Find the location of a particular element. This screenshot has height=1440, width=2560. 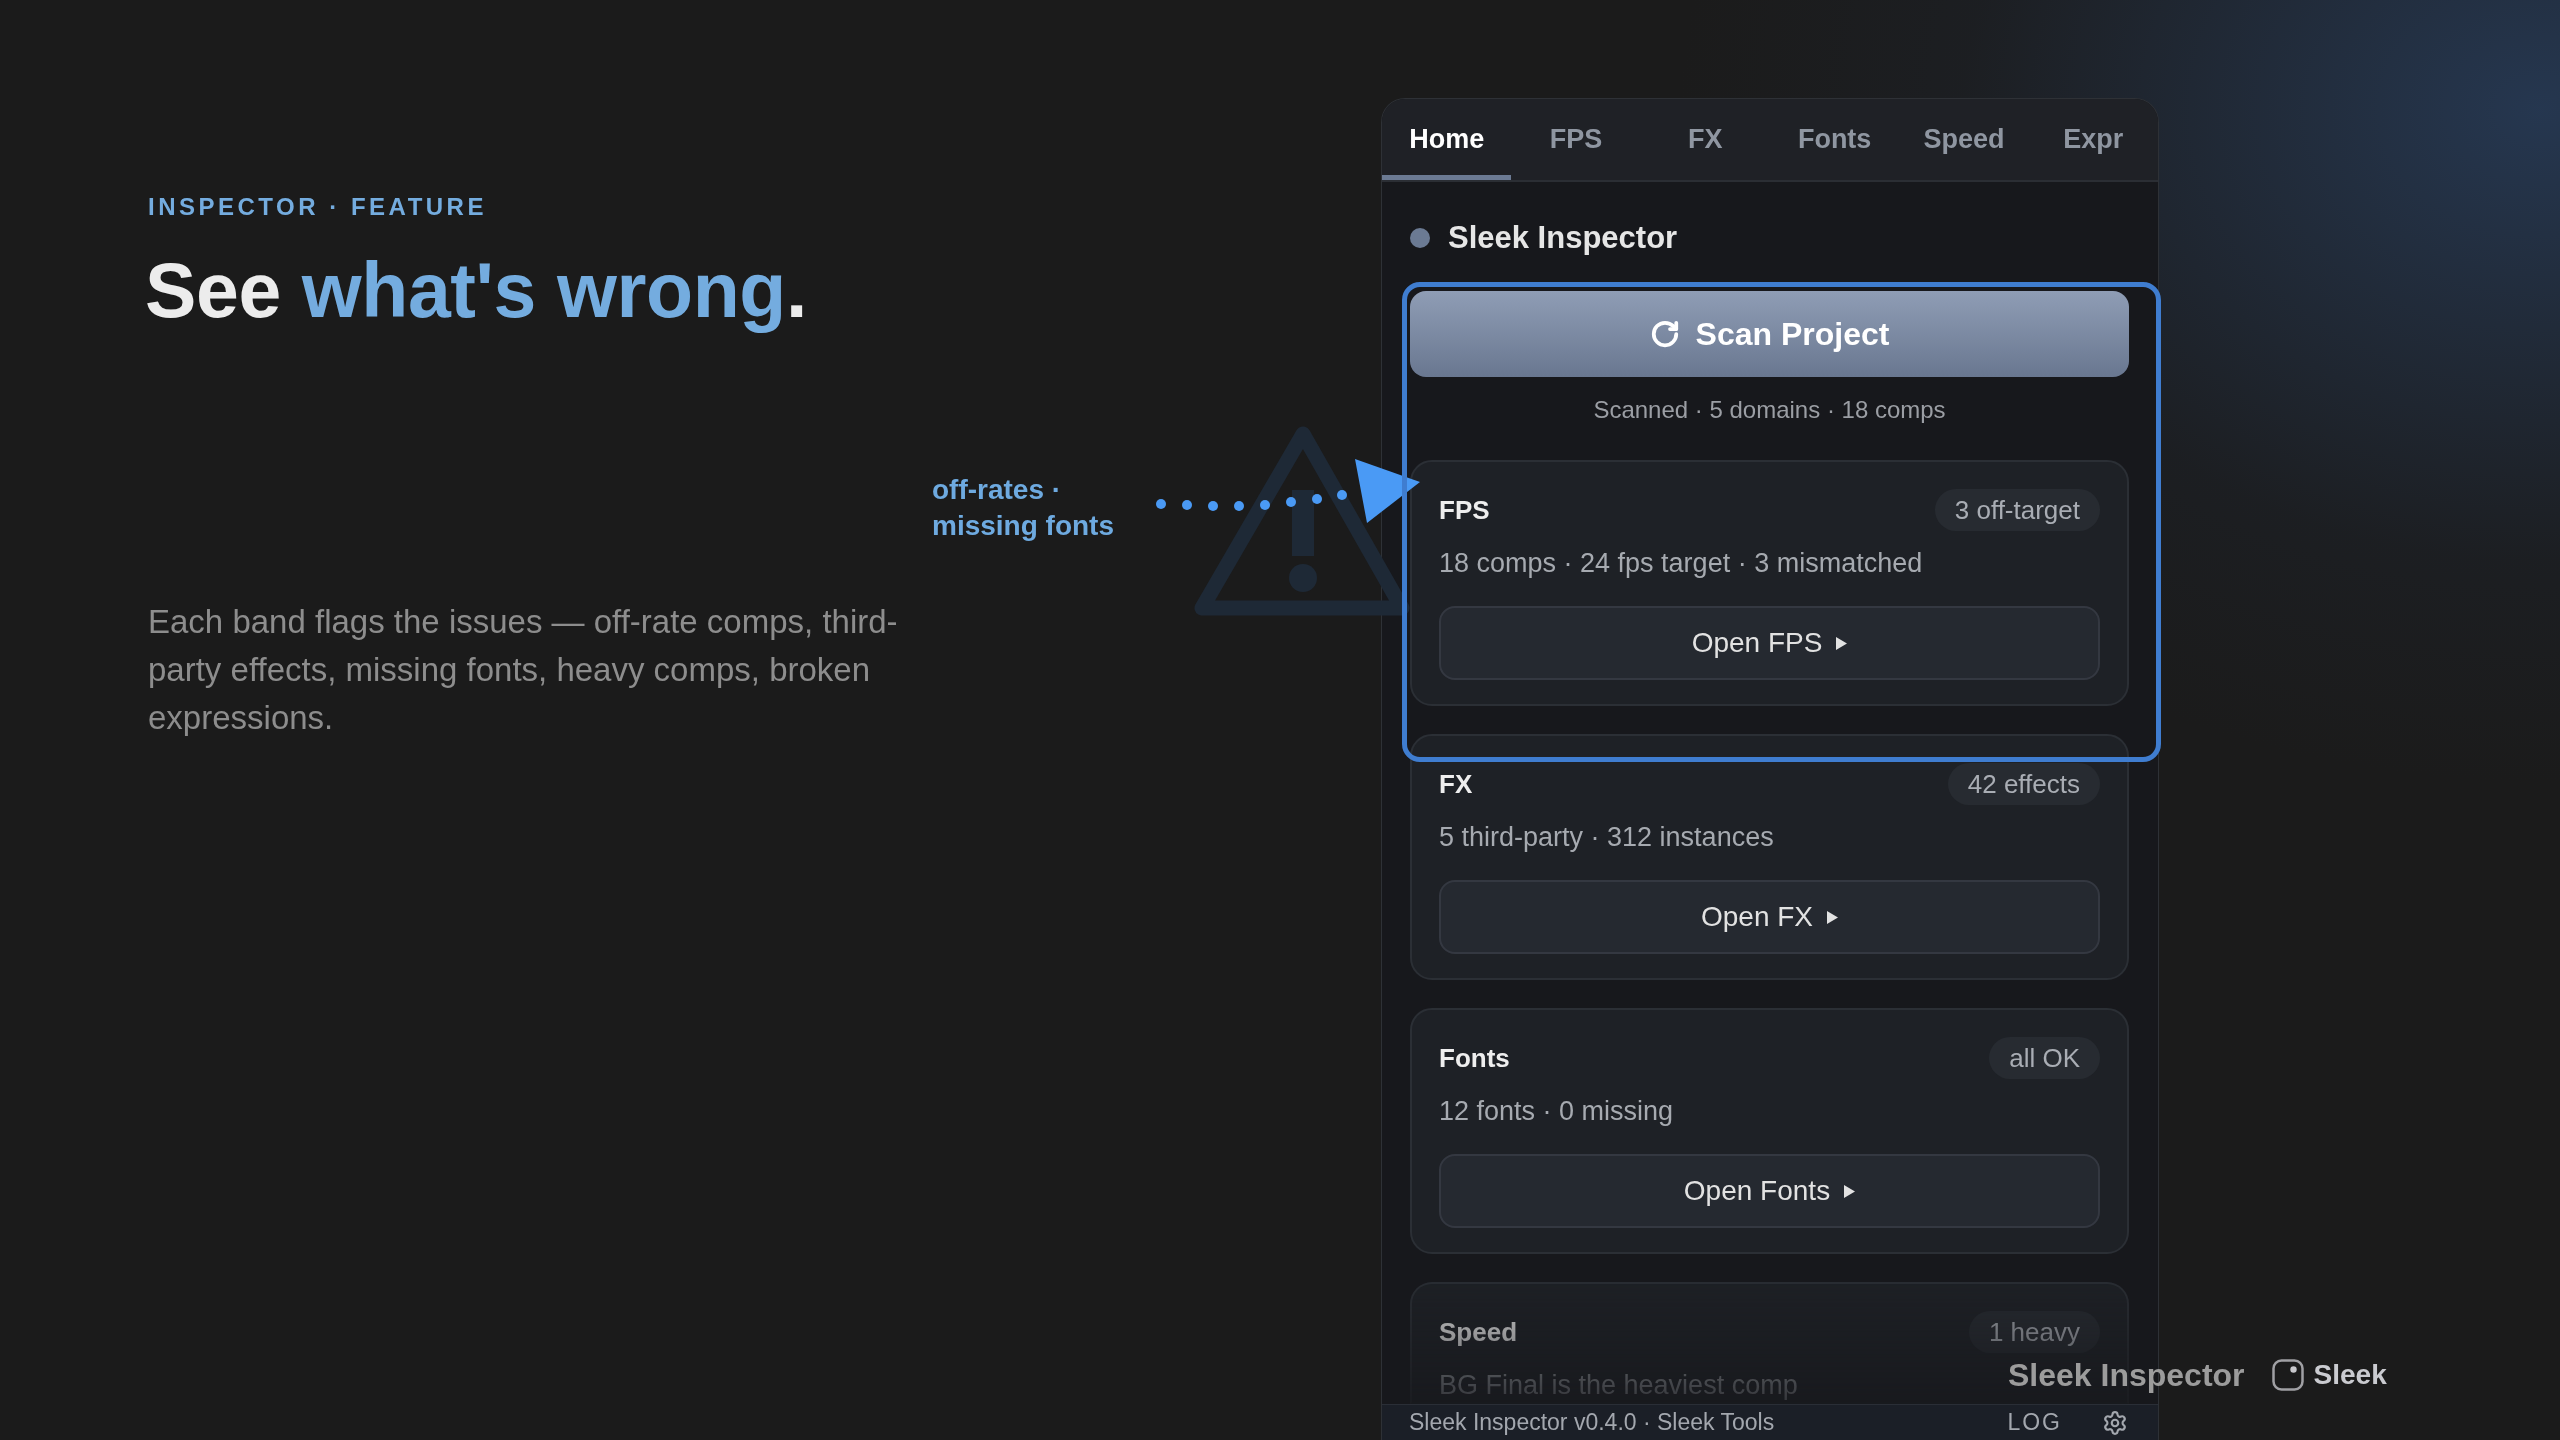

log-button: LOG is located at coordinates (2034, 1422).